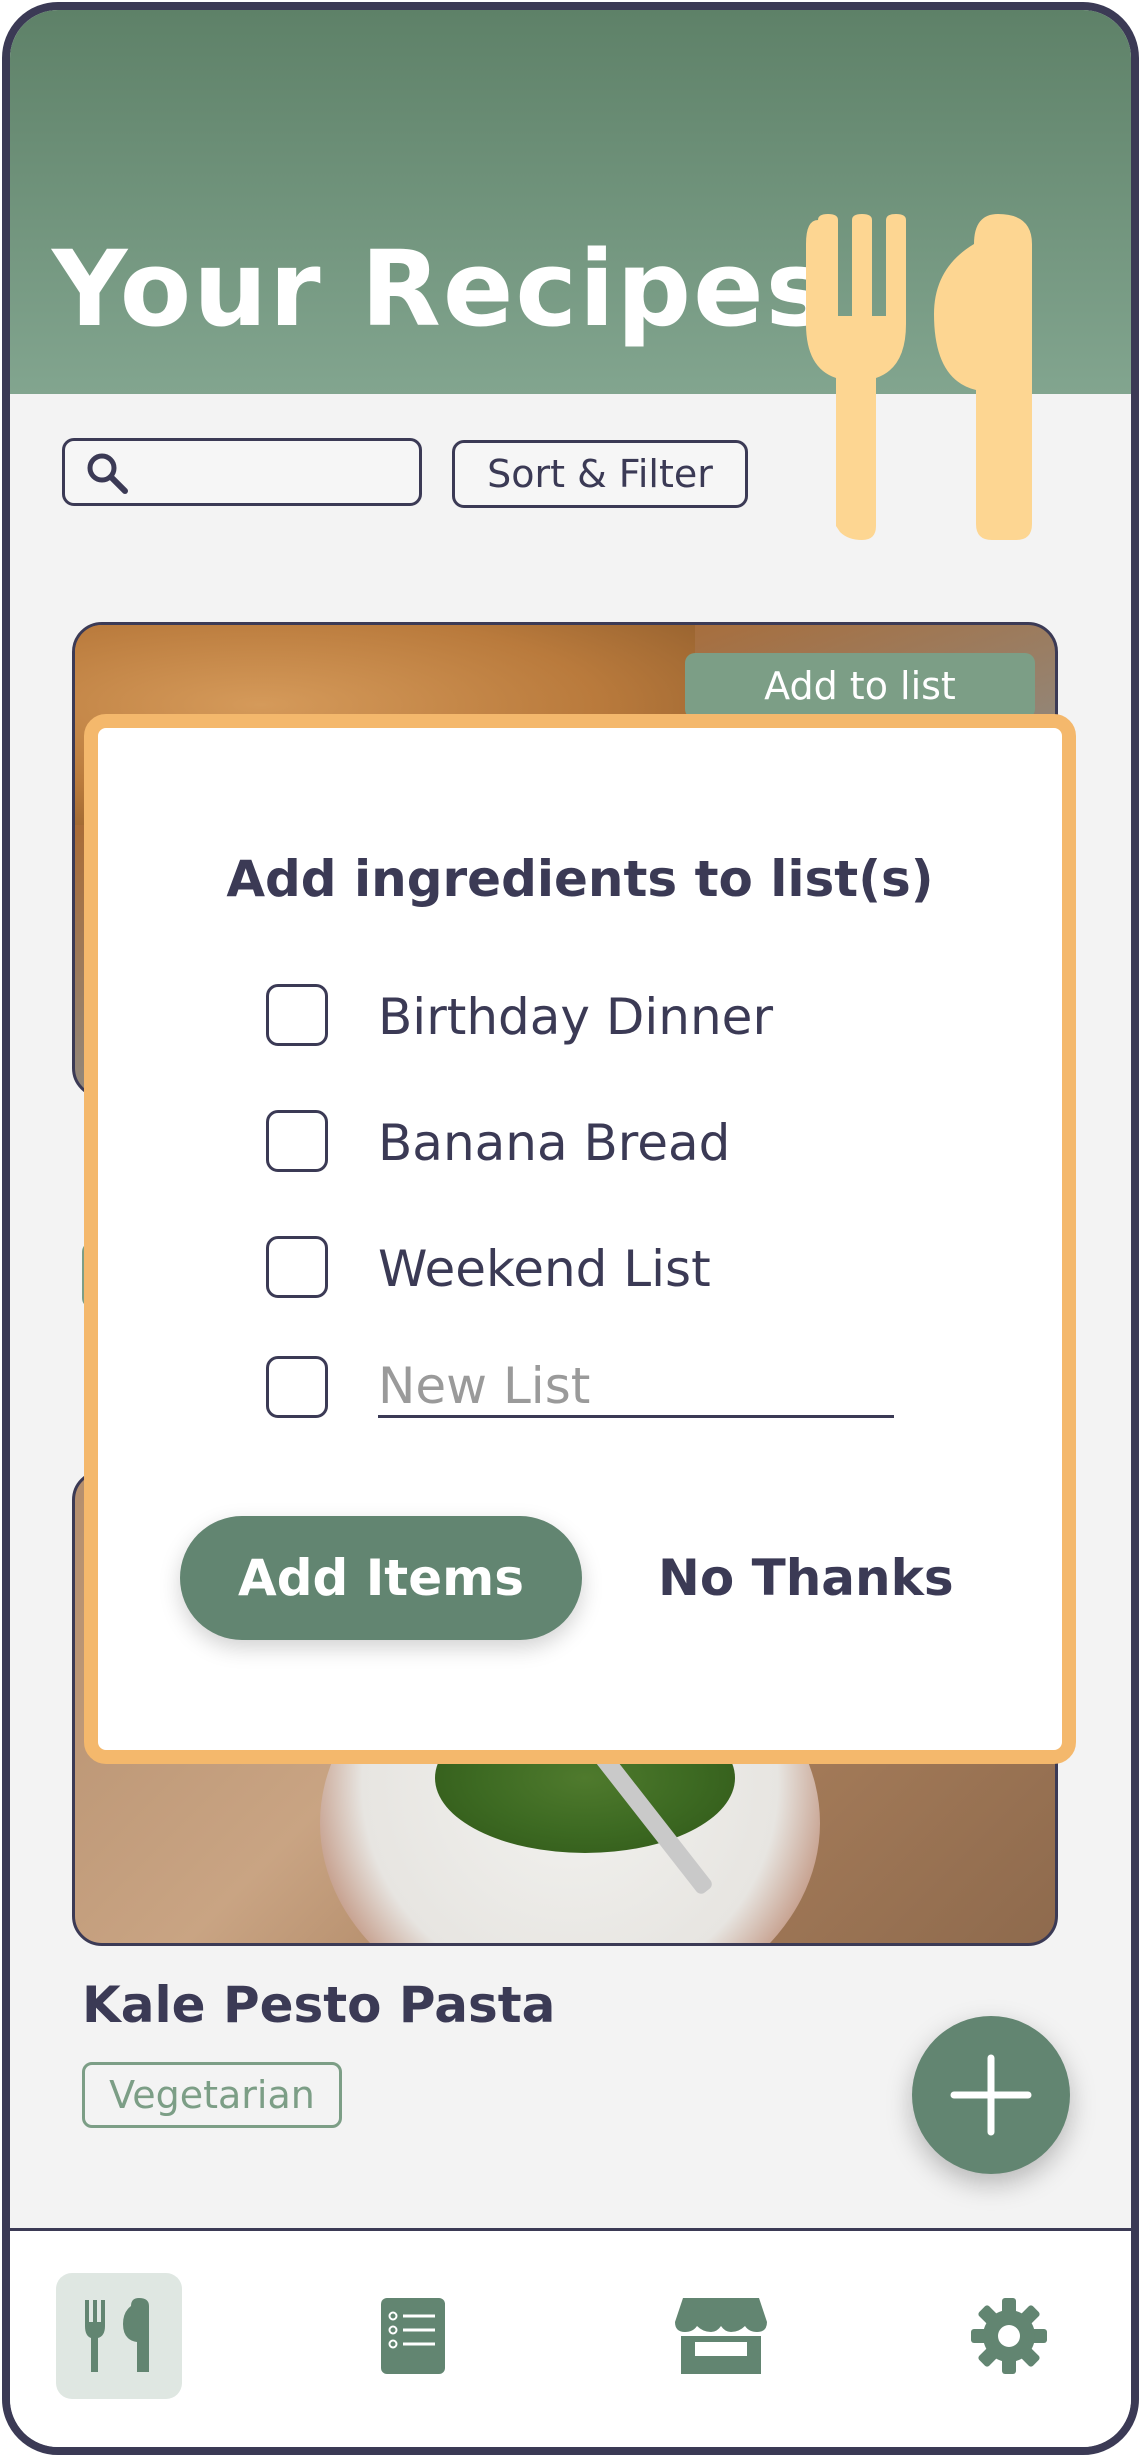 This screenshot has width=1143, height=2457. I want to click on nav-item-lists, so click(413, 2336).